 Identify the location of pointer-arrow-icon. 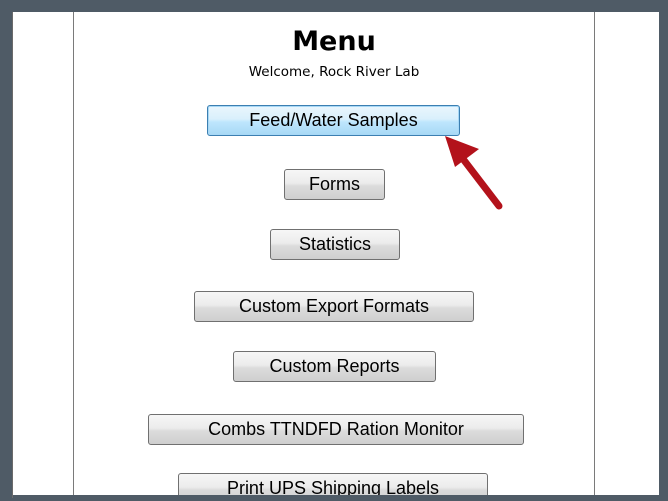
(474, 173).